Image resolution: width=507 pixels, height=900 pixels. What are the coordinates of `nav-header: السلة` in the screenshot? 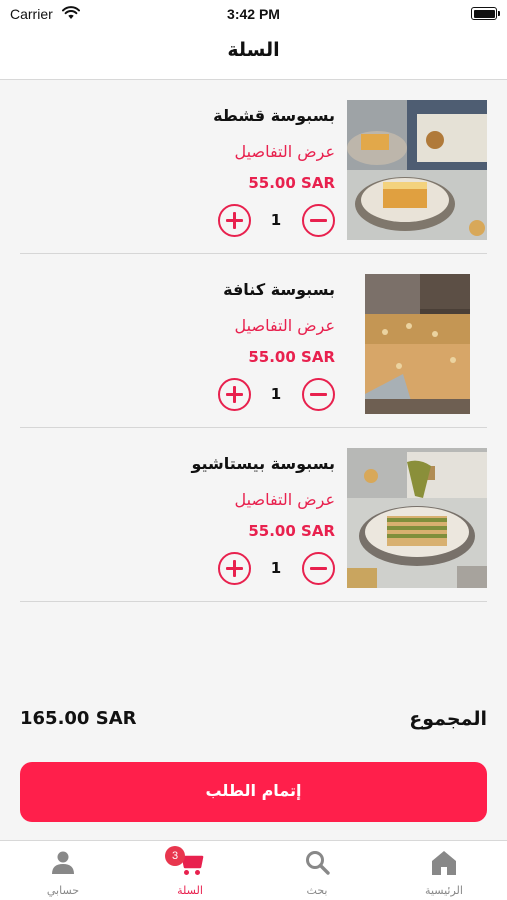 It's located at (253, 54).